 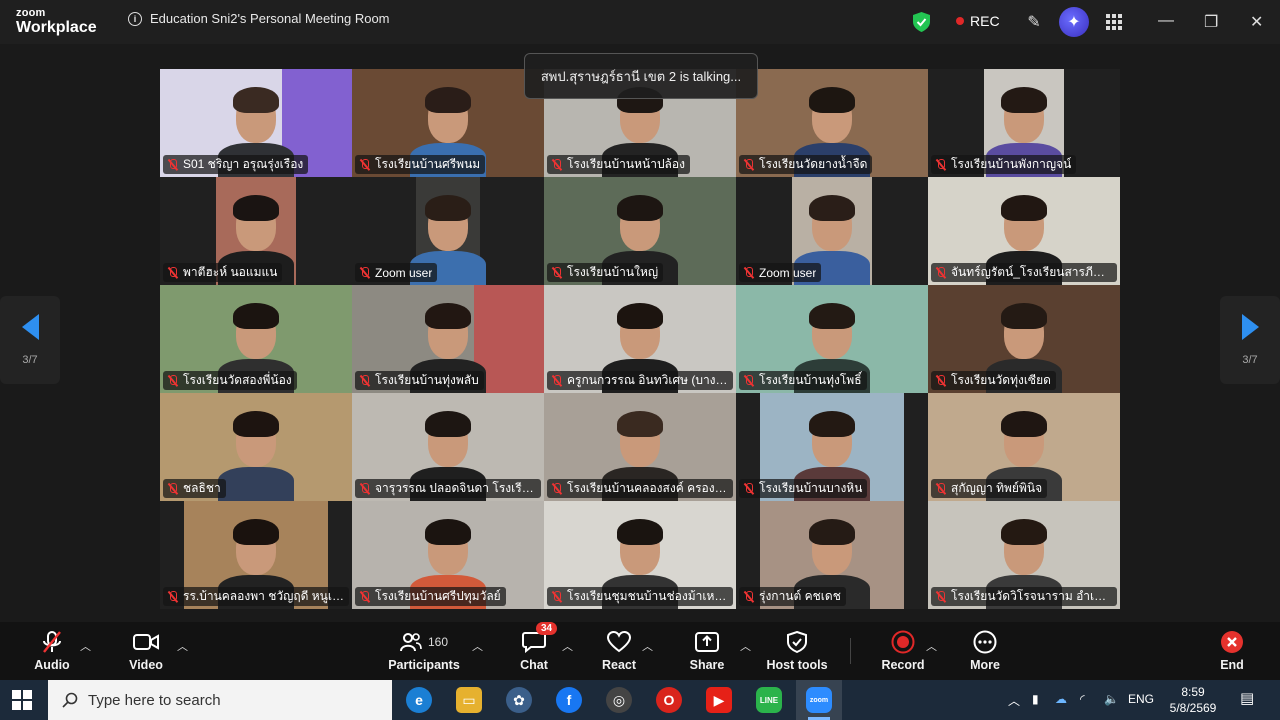 I want to click on annotate-icon: ✎, so click(x=1034, y=22).